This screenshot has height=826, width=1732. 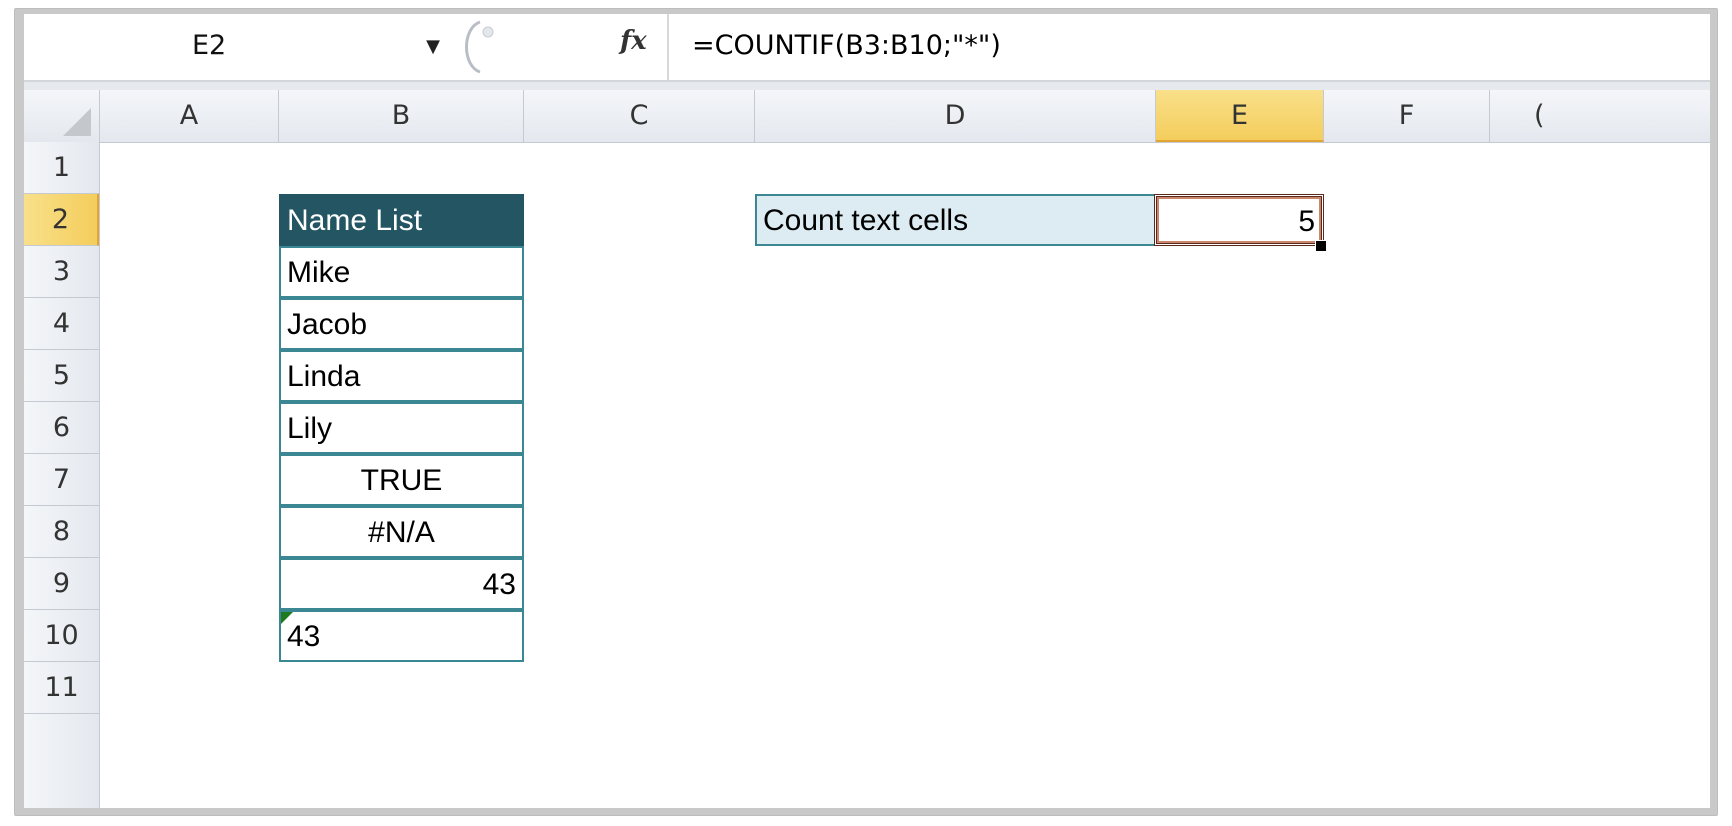 What do you see at coordinates (401, 428) in the screenshot?
I see `table-cell-b6: Lily` at bounding box center [401, 428].